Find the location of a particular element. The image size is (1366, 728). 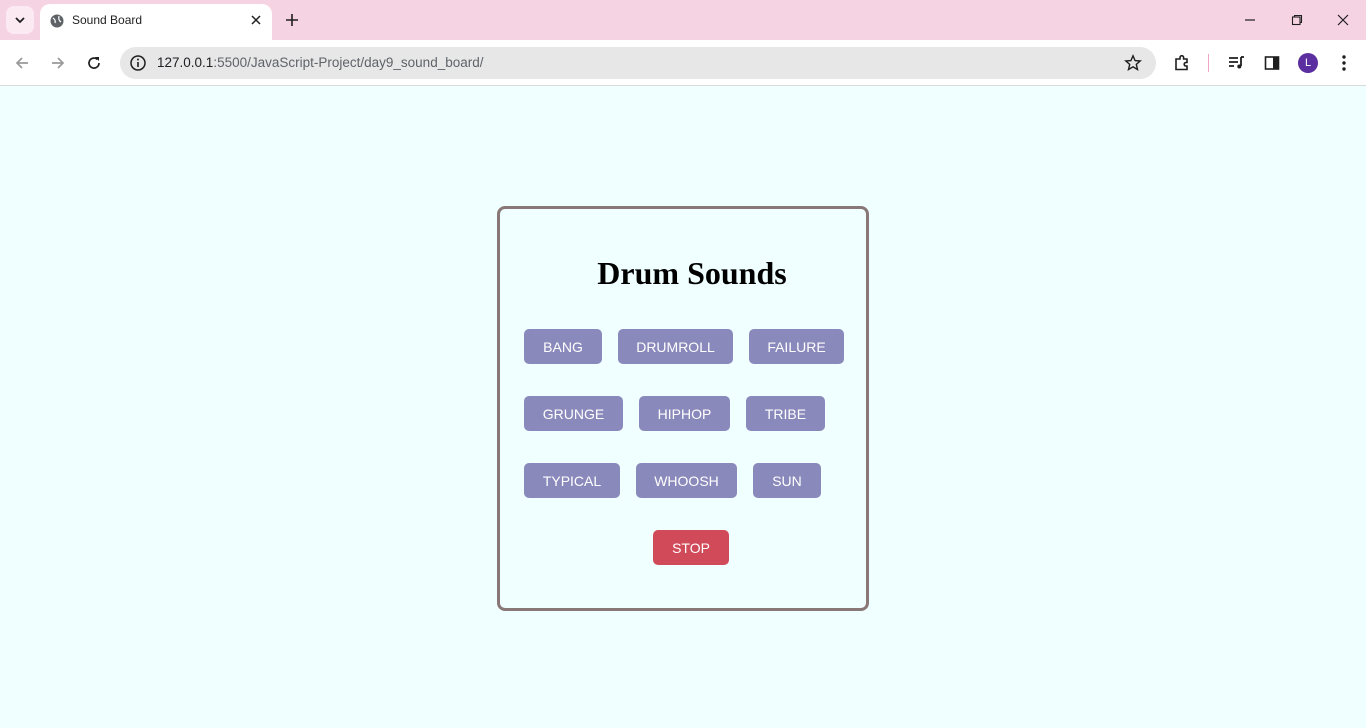

menu-button is located at coordinates (1344, 63).